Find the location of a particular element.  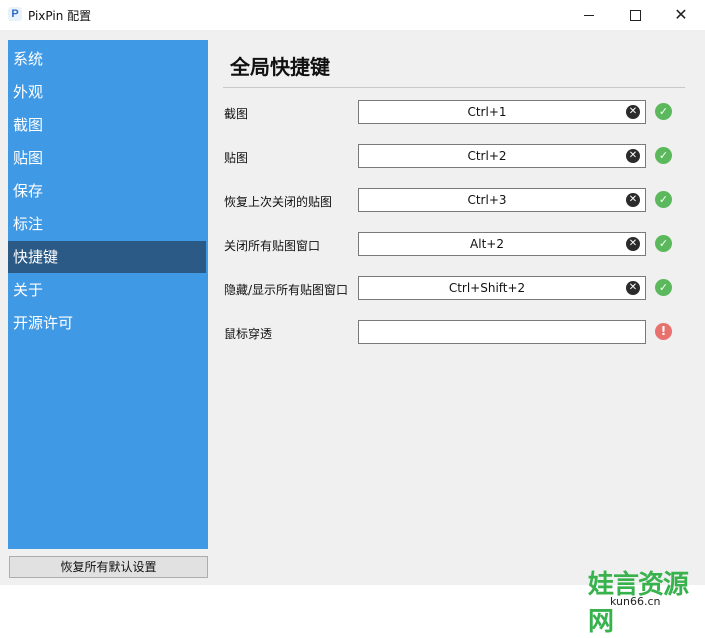

shortcut-label: 贴图 is located at coordinates (236, 158).